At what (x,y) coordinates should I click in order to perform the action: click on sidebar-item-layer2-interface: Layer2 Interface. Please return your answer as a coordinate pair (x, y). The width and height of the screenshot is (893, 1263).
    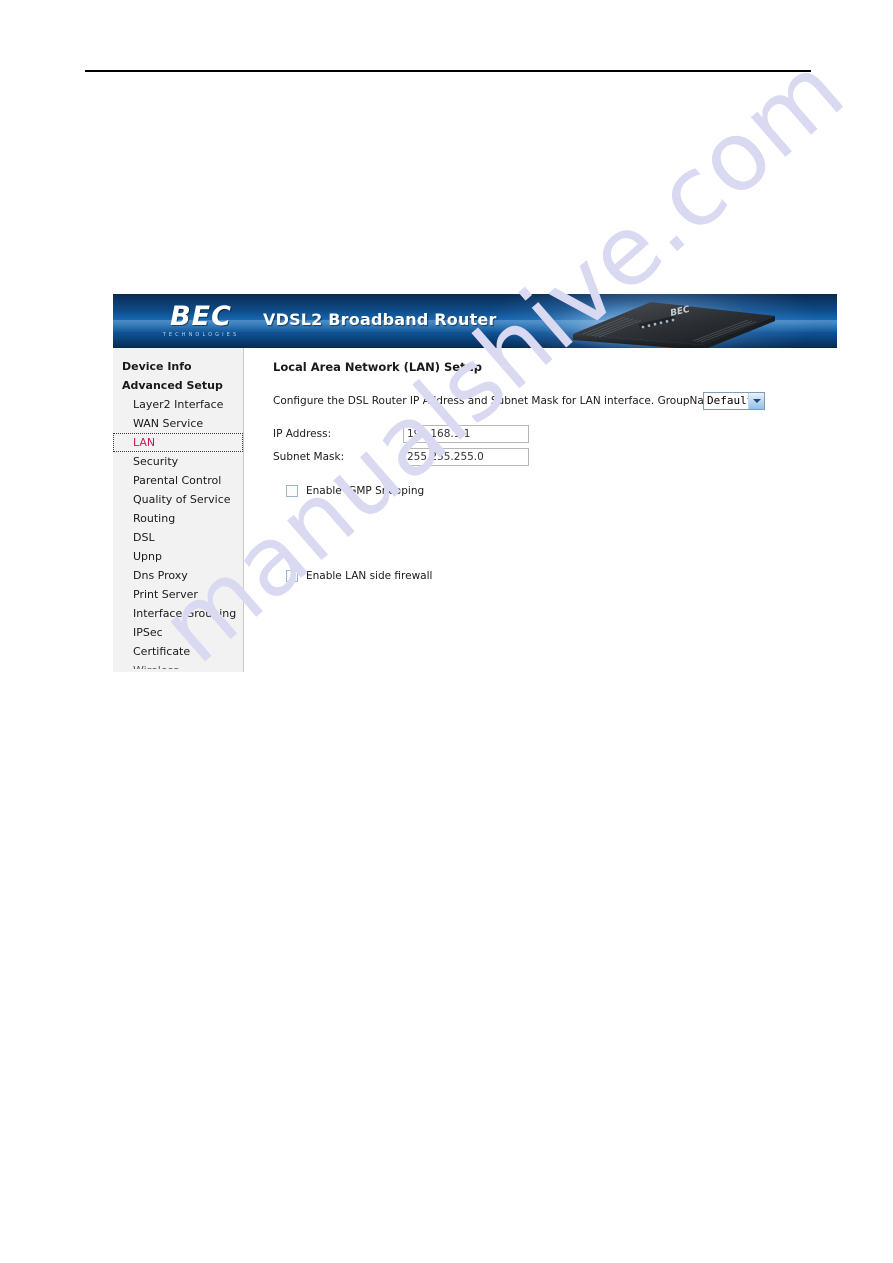
    Looking at the image, I should click on (178, 404).